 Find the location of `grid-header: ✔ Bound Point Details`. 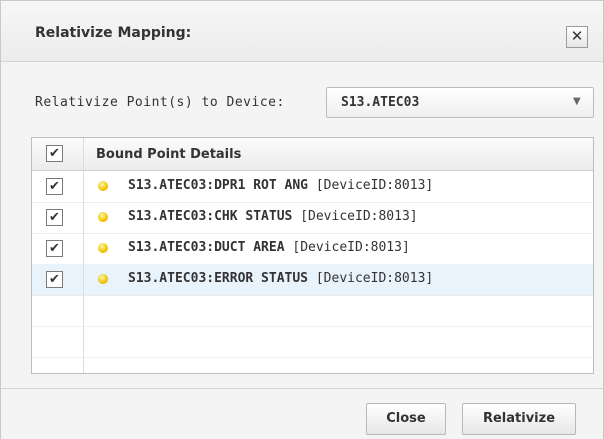

grid-header: ✔ Bound Point Details is located at coordinates (312, 154).